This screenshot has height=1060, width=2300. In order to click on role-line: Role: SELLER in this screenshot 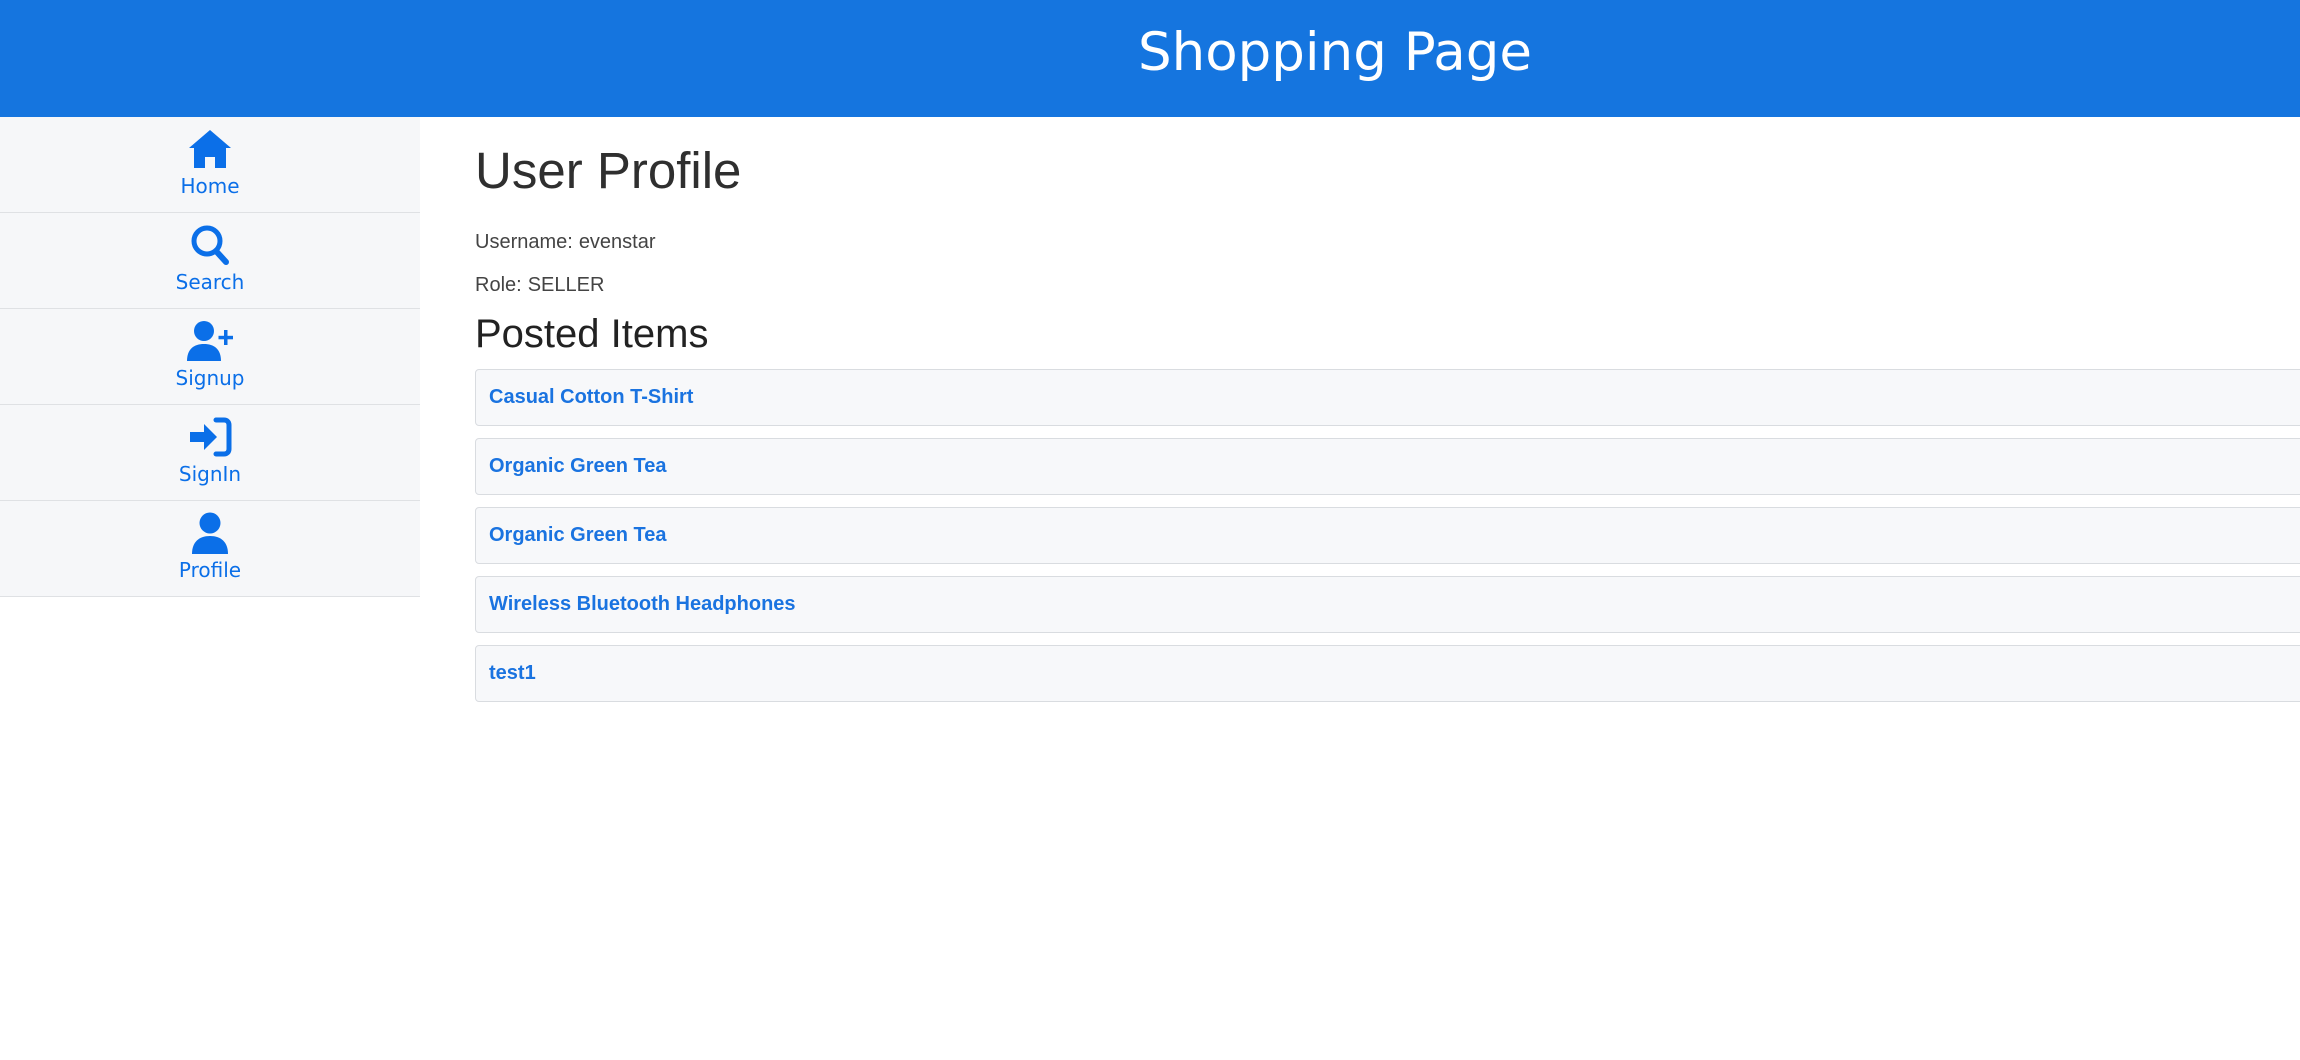, I will do `click(539, 285)`.